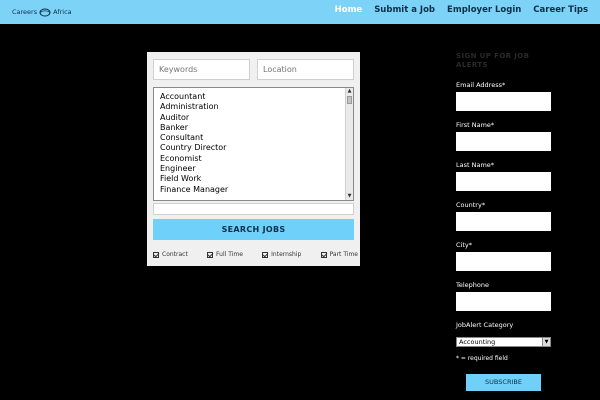  Describe the element at coordinates (526, 61) in the screenshot. I see `job-alert-heading: SIGN UP FOR JOB ALERTS` at that location.